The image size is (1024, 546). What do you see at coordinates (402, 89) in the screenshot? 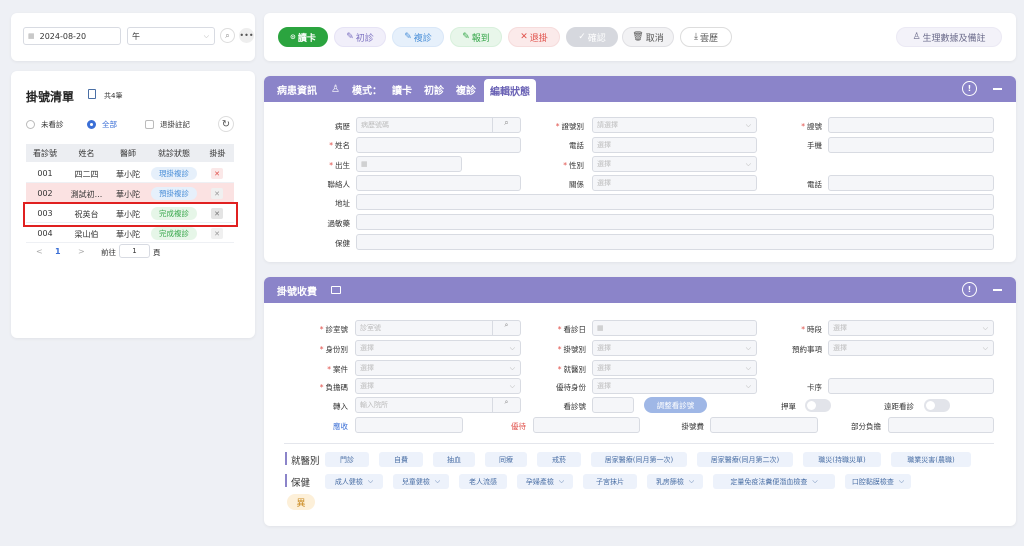
I see `tab-read-card: 讀卡` at bounding box center [402, 89].